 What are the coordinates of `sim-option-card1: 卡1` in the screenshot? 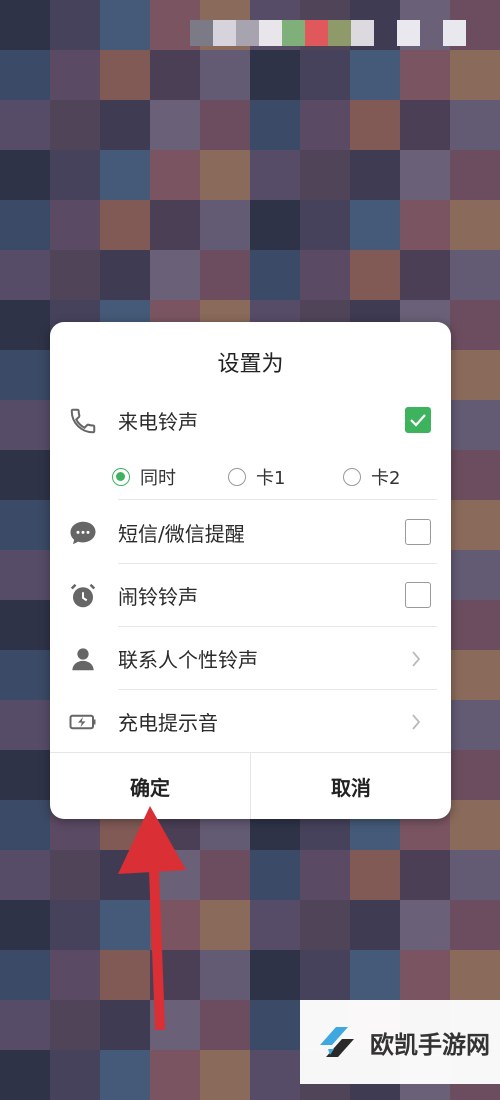 It's located at (256, 477).